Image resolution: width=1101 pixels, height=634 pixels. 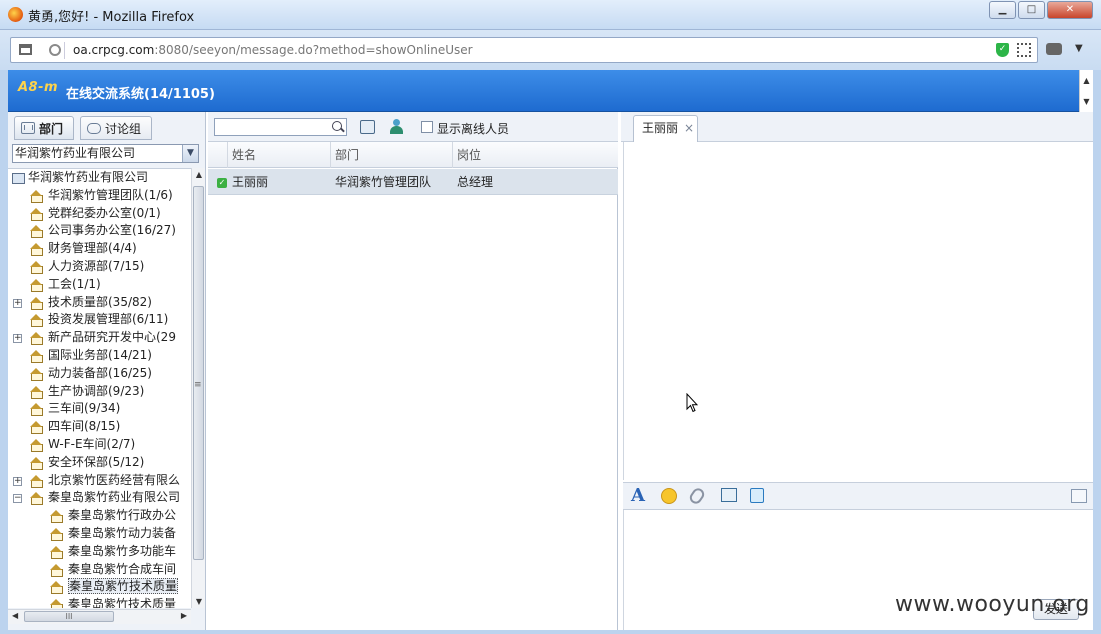 I want to click on window-controls: ▁ □ ✕, so click(x=1041, y=10).